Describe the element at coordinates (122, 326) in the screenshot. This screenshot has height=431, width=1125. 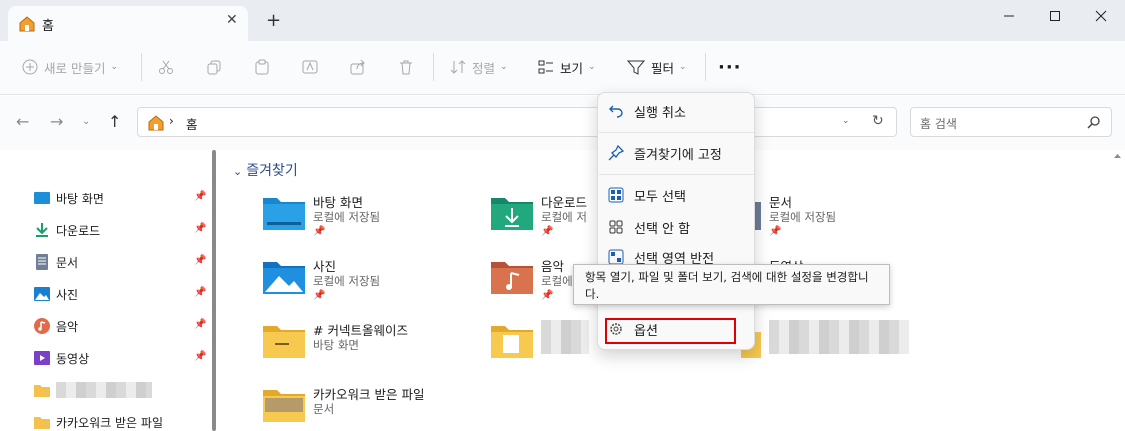
I see `sidebar-item-music: 음악 📌` at that location.